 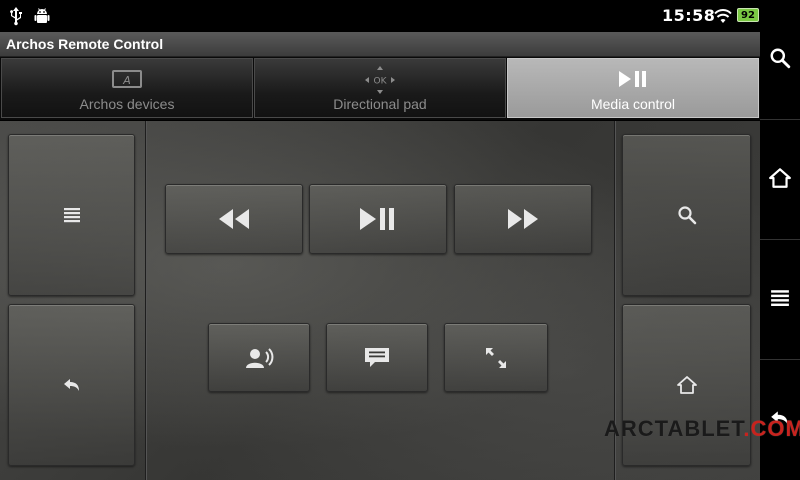 I want to click on fast-forward-button, so click(x=523, y=219).